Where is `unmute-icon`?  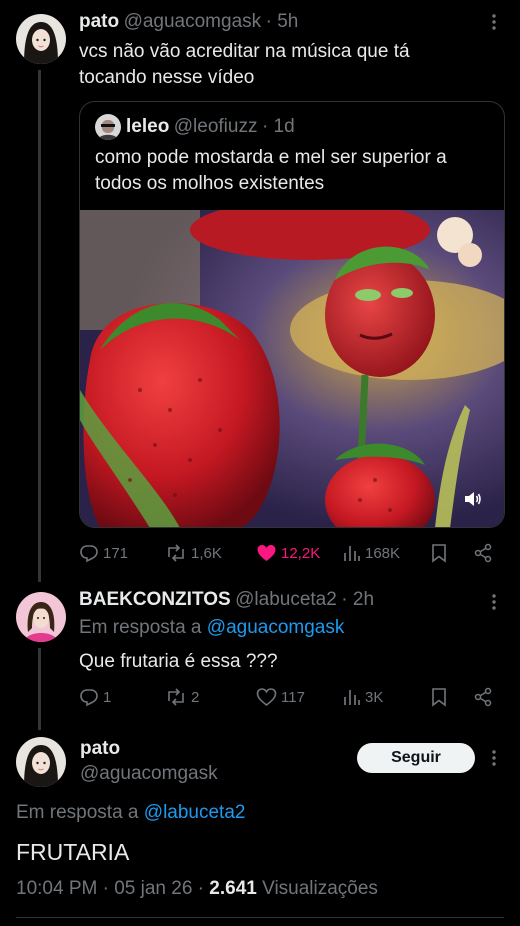 unmute-icon is located at coordinates (473, 499).